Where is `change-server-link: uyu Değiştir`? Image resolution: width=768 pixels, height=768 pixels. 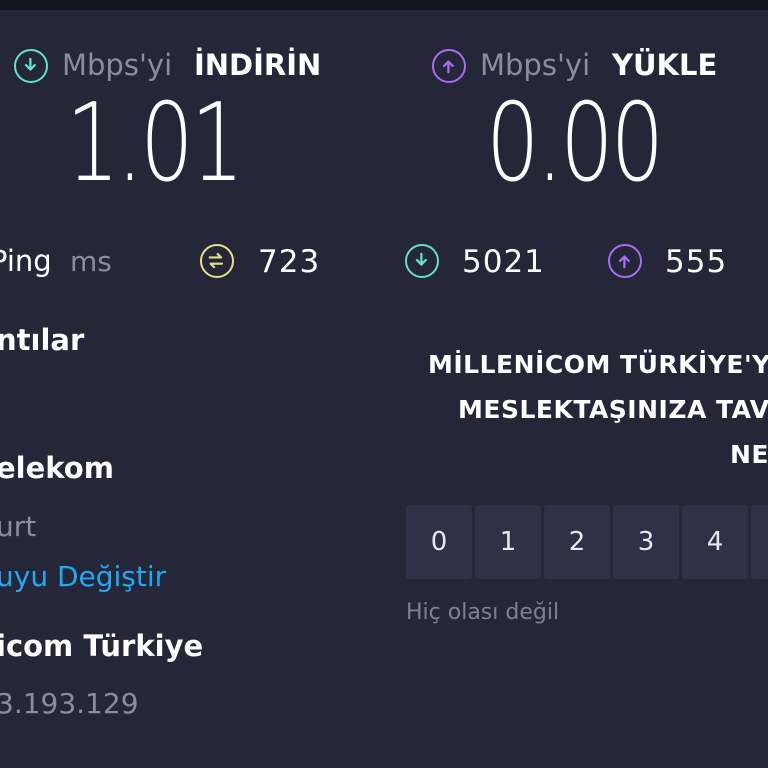 change-server-link: uyu Değiştir is located at coordinates (83, 576).